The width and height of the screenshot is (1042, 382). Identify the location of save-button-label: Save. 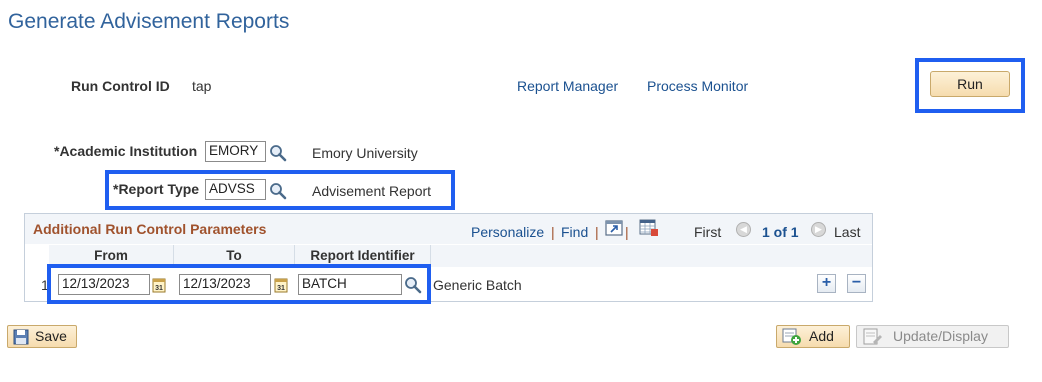
(51, 336).